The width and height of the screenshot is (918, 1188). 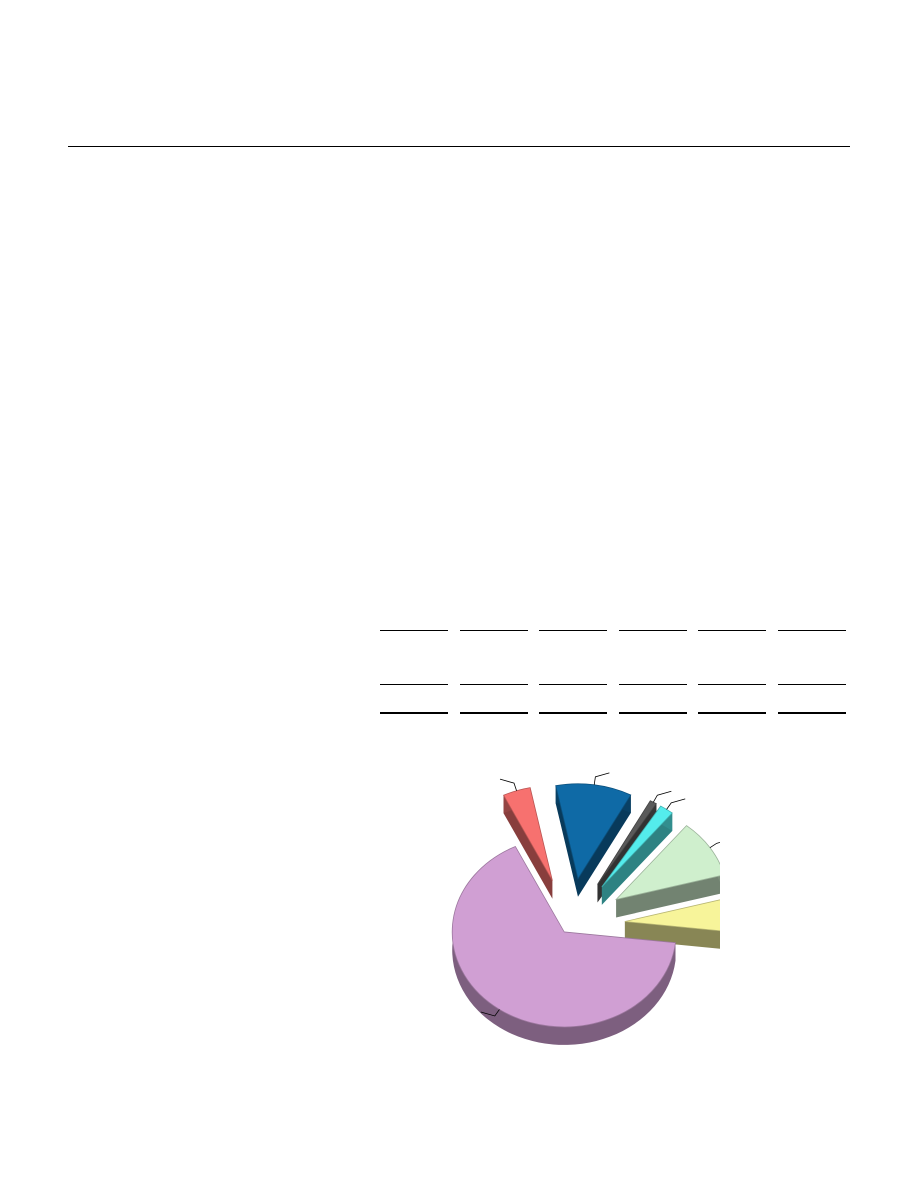 I want to click on table-rule-r1-c6, so click(x=811, y=630).